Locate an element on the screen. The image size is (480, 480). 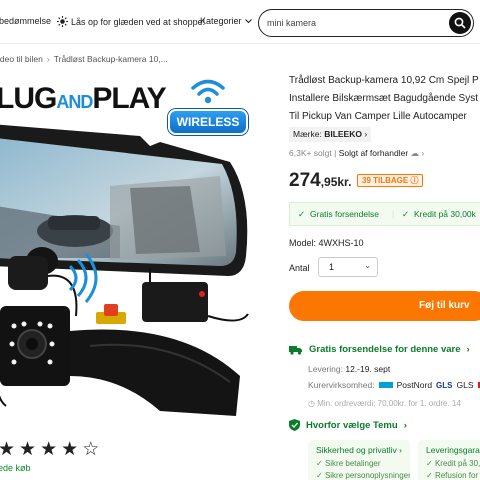
search-button is located at coordinates (460, 23).